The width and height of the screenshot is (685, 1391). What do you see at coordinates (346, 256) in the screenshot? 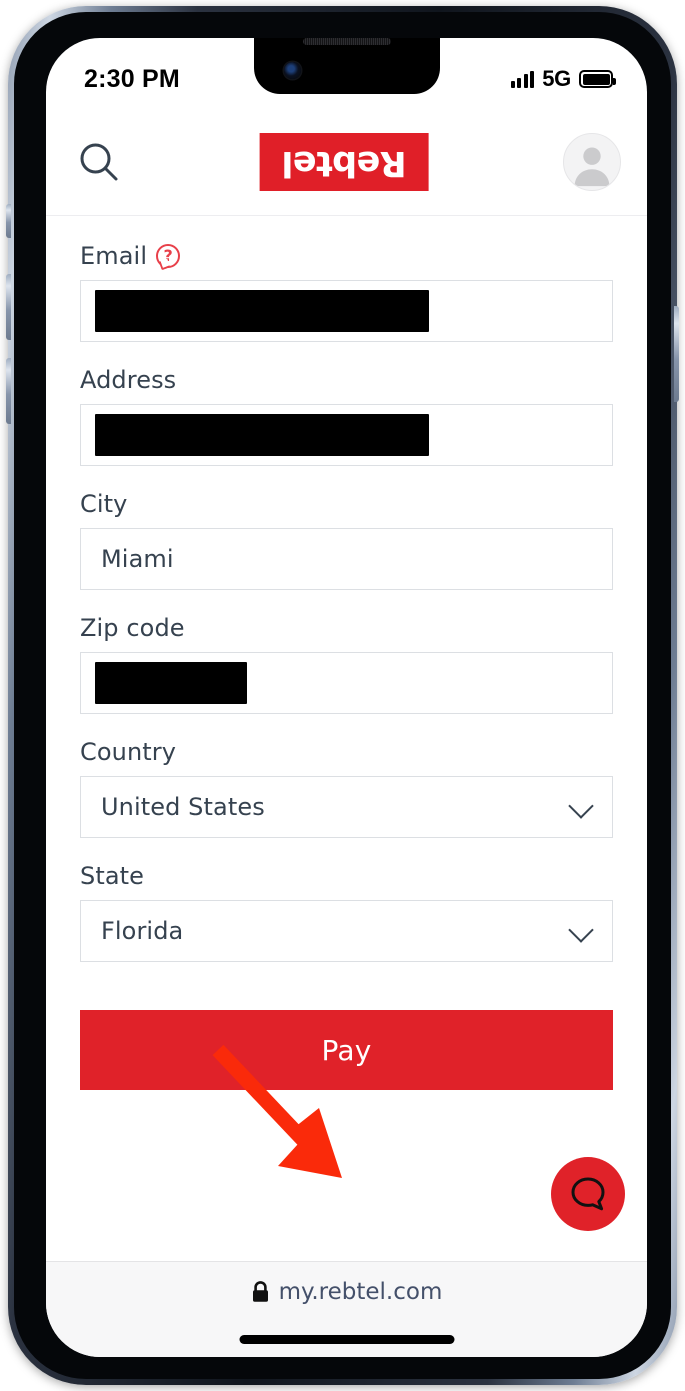
I see `email-label-row: Email ?` at bounding box center [346, 256].